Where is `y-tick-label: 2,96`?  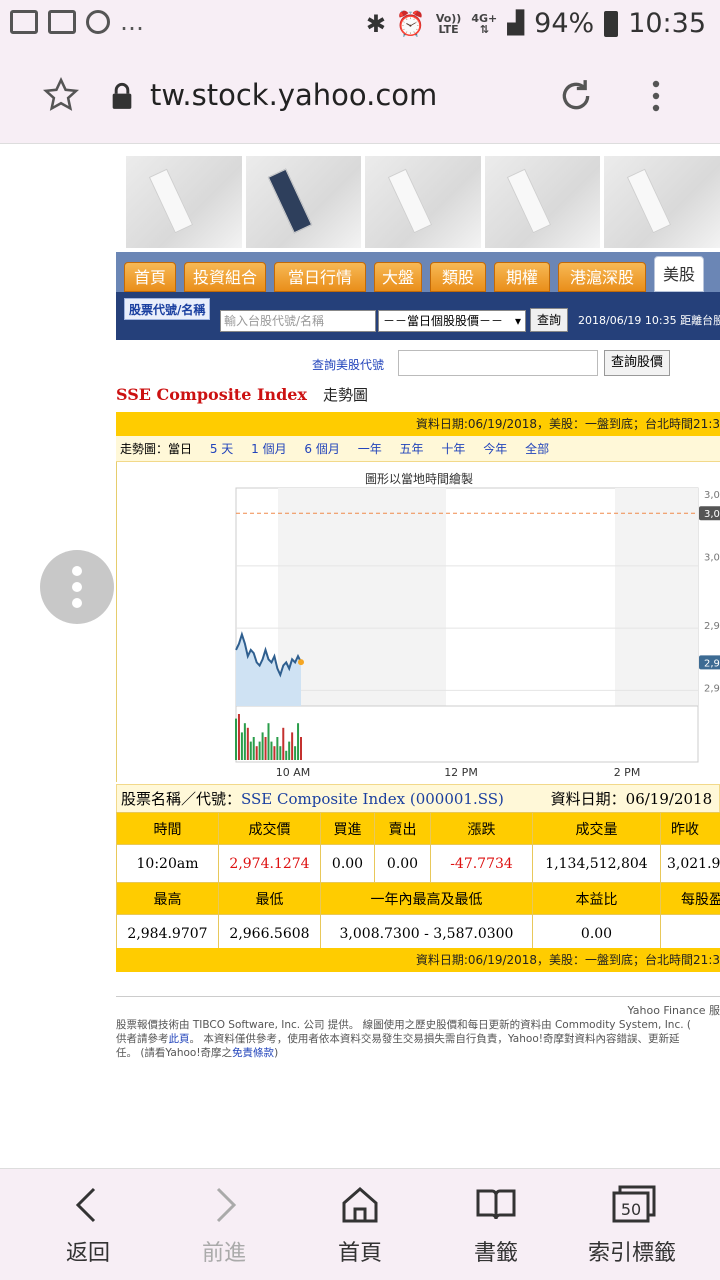
y-tick-label: 2,96 is located at coordinates (712, 688).